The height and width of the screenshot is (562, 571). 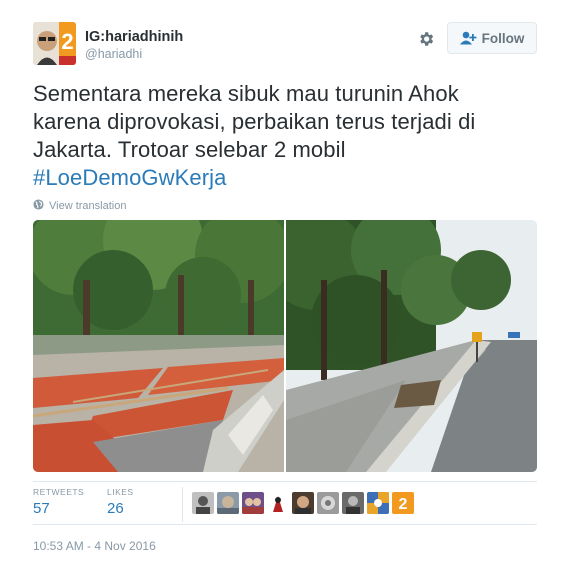 I want to click on liker-avatar: 2, so click(x=403, y=503).